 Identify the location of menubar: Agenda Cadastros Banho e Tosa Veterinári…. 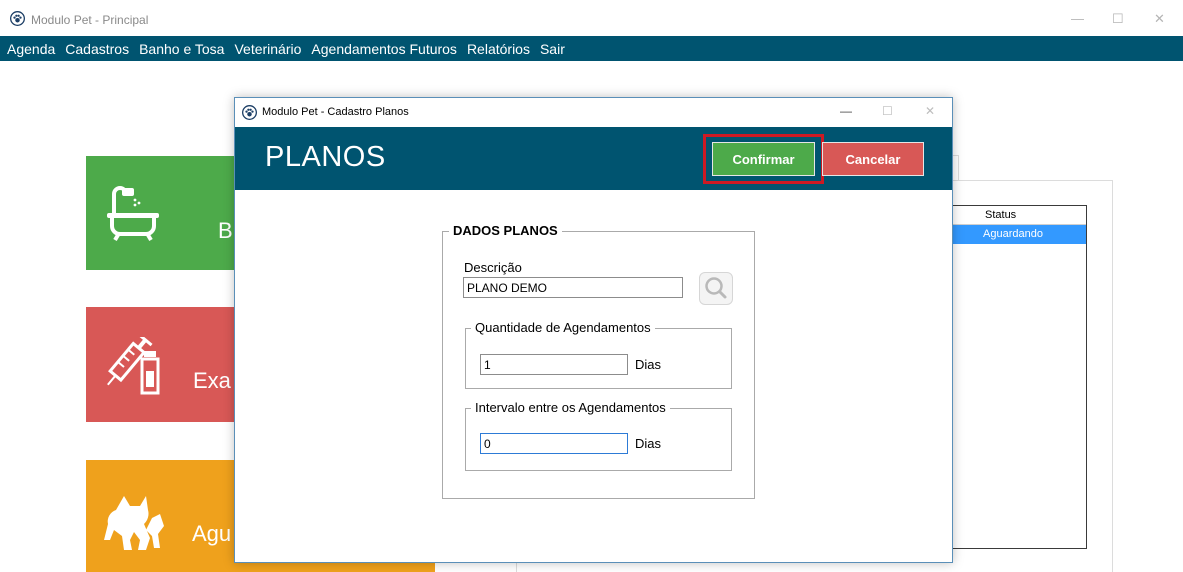
(591, 48).